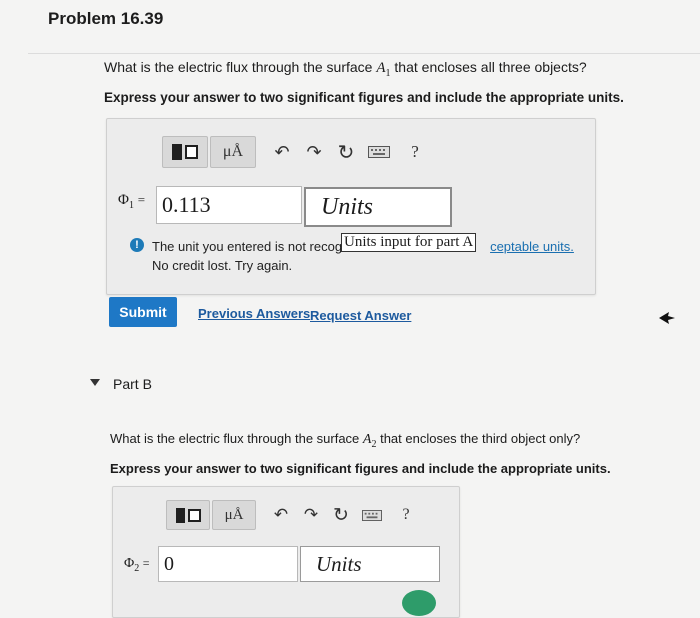 The height and width of the screenshot is (618, 700). I want to click on units-tooltip: Units input for part A, so click(409, 242).